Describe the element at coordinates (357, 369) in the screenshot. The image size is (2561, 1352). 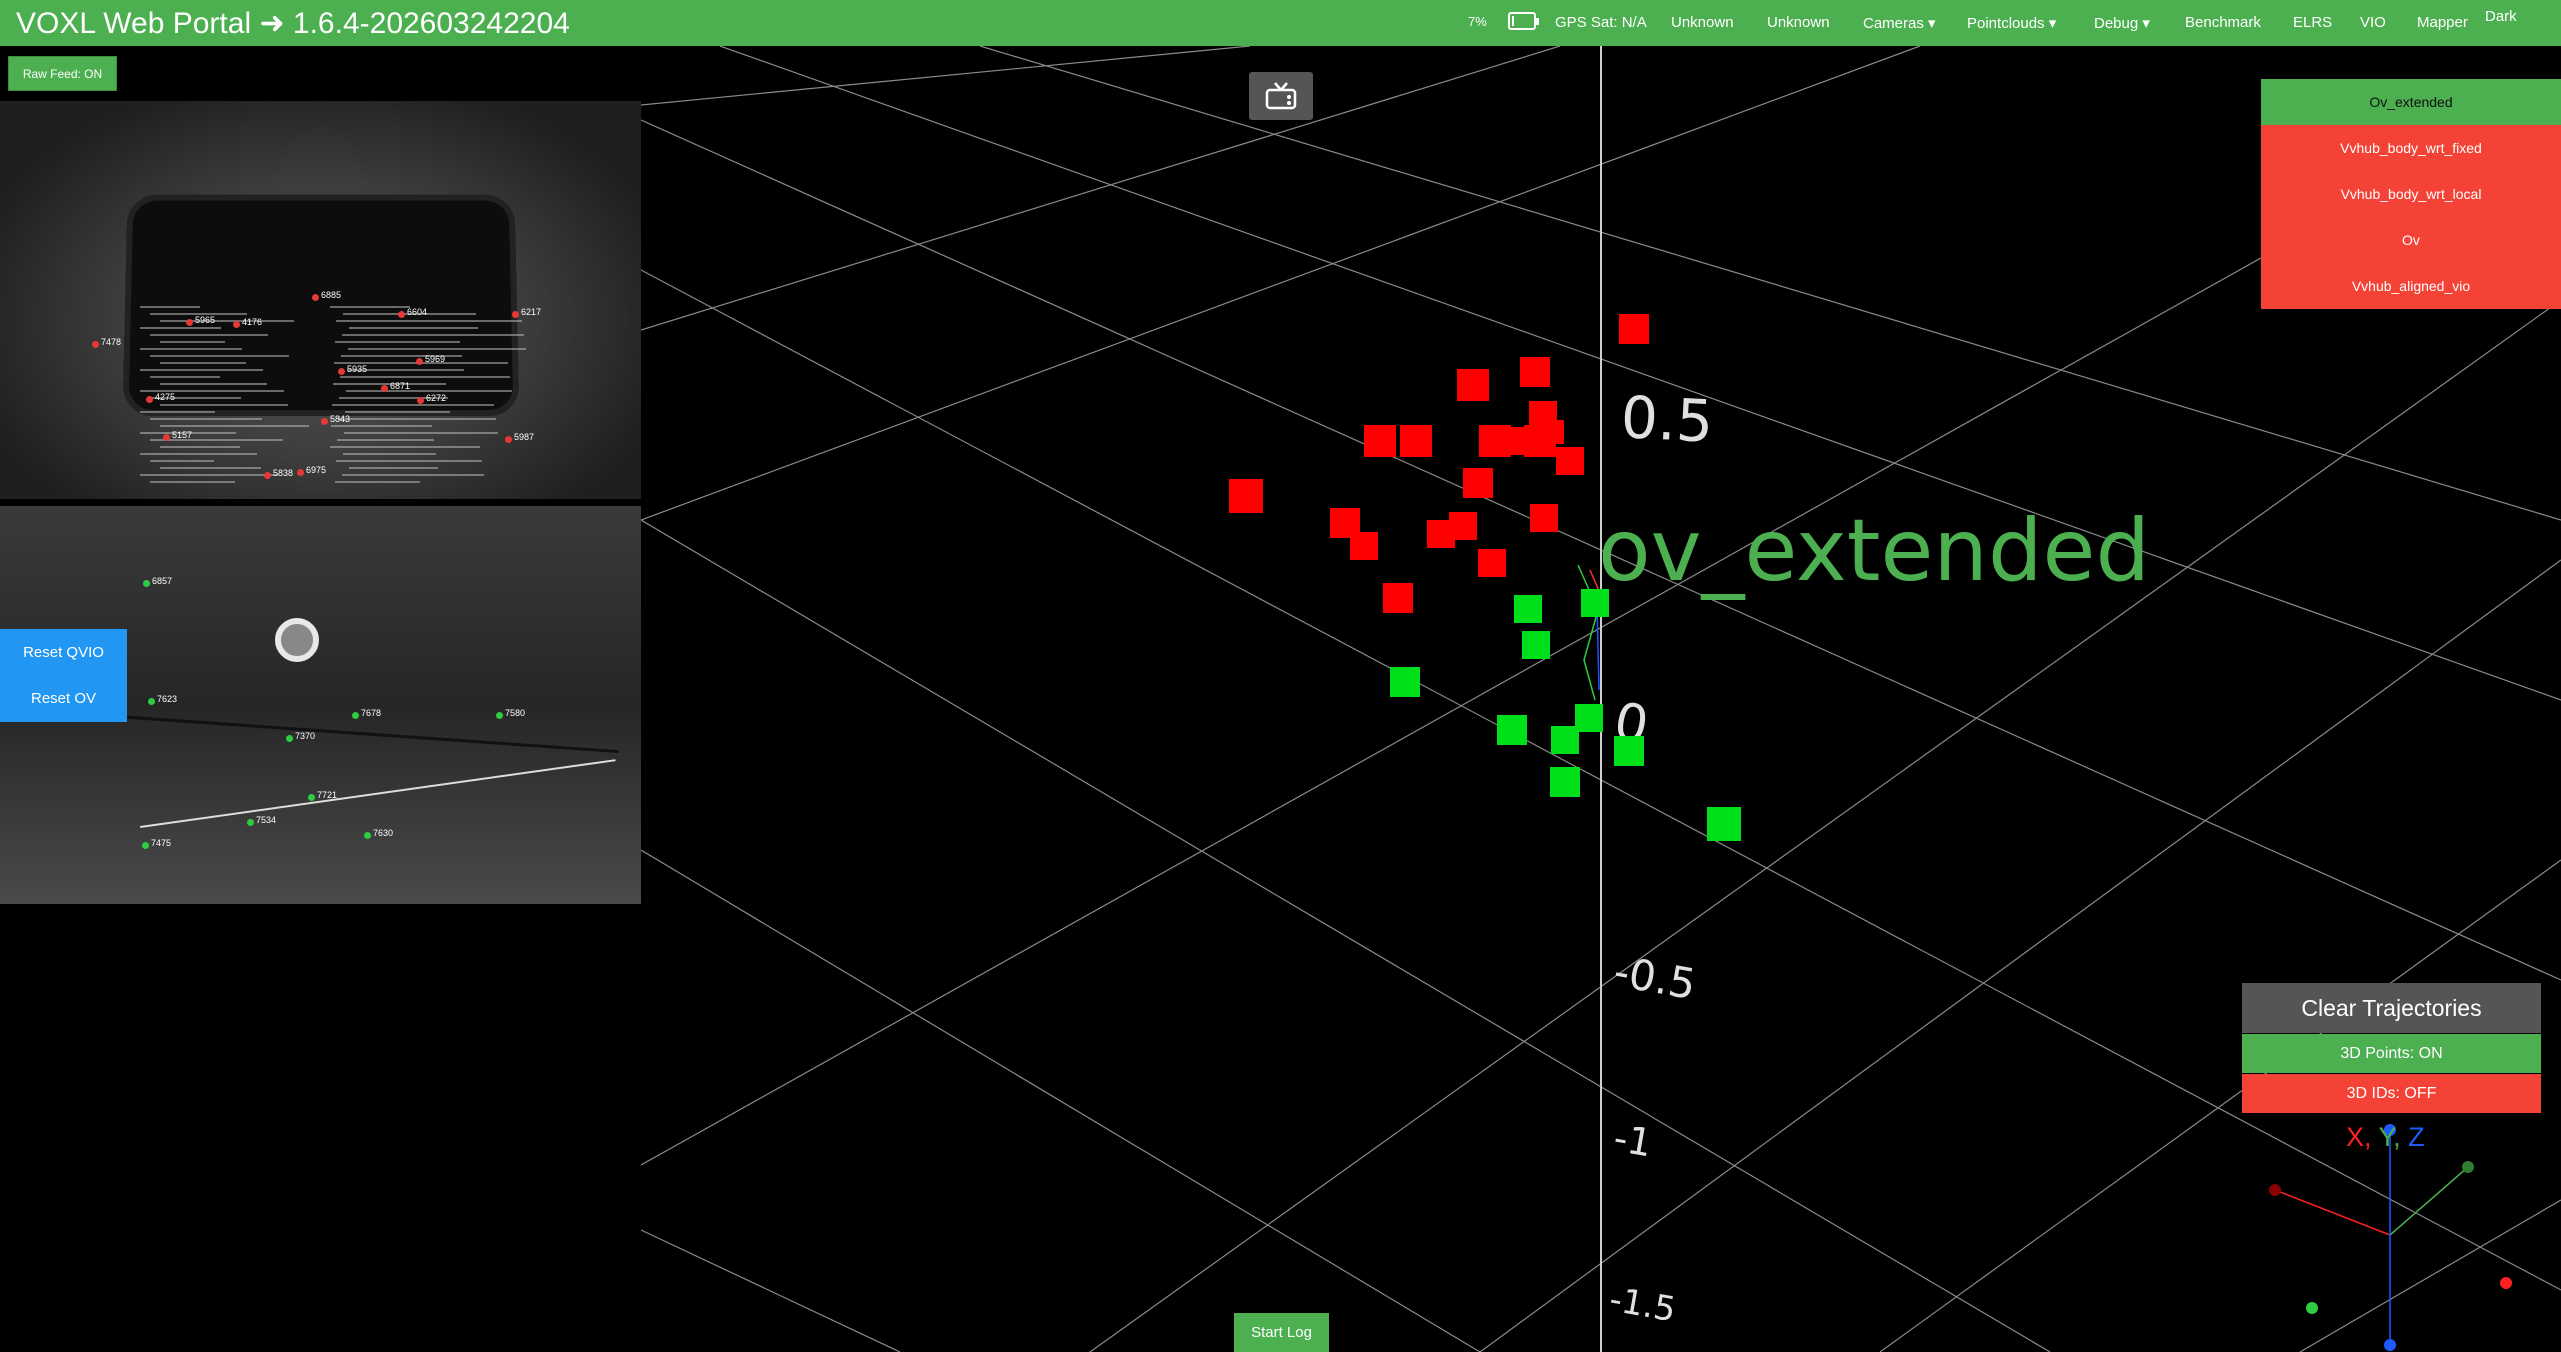
I see `camera-feature-id: 5935` at that location.